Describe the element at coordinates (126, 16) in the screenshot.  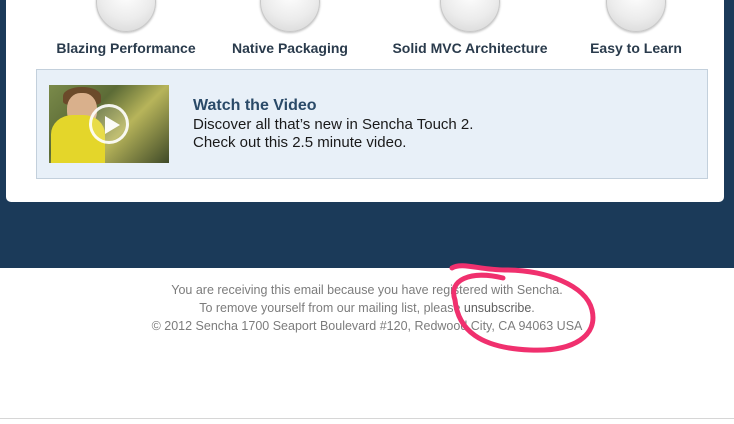
I see `performance-gauge-icon` at that location.